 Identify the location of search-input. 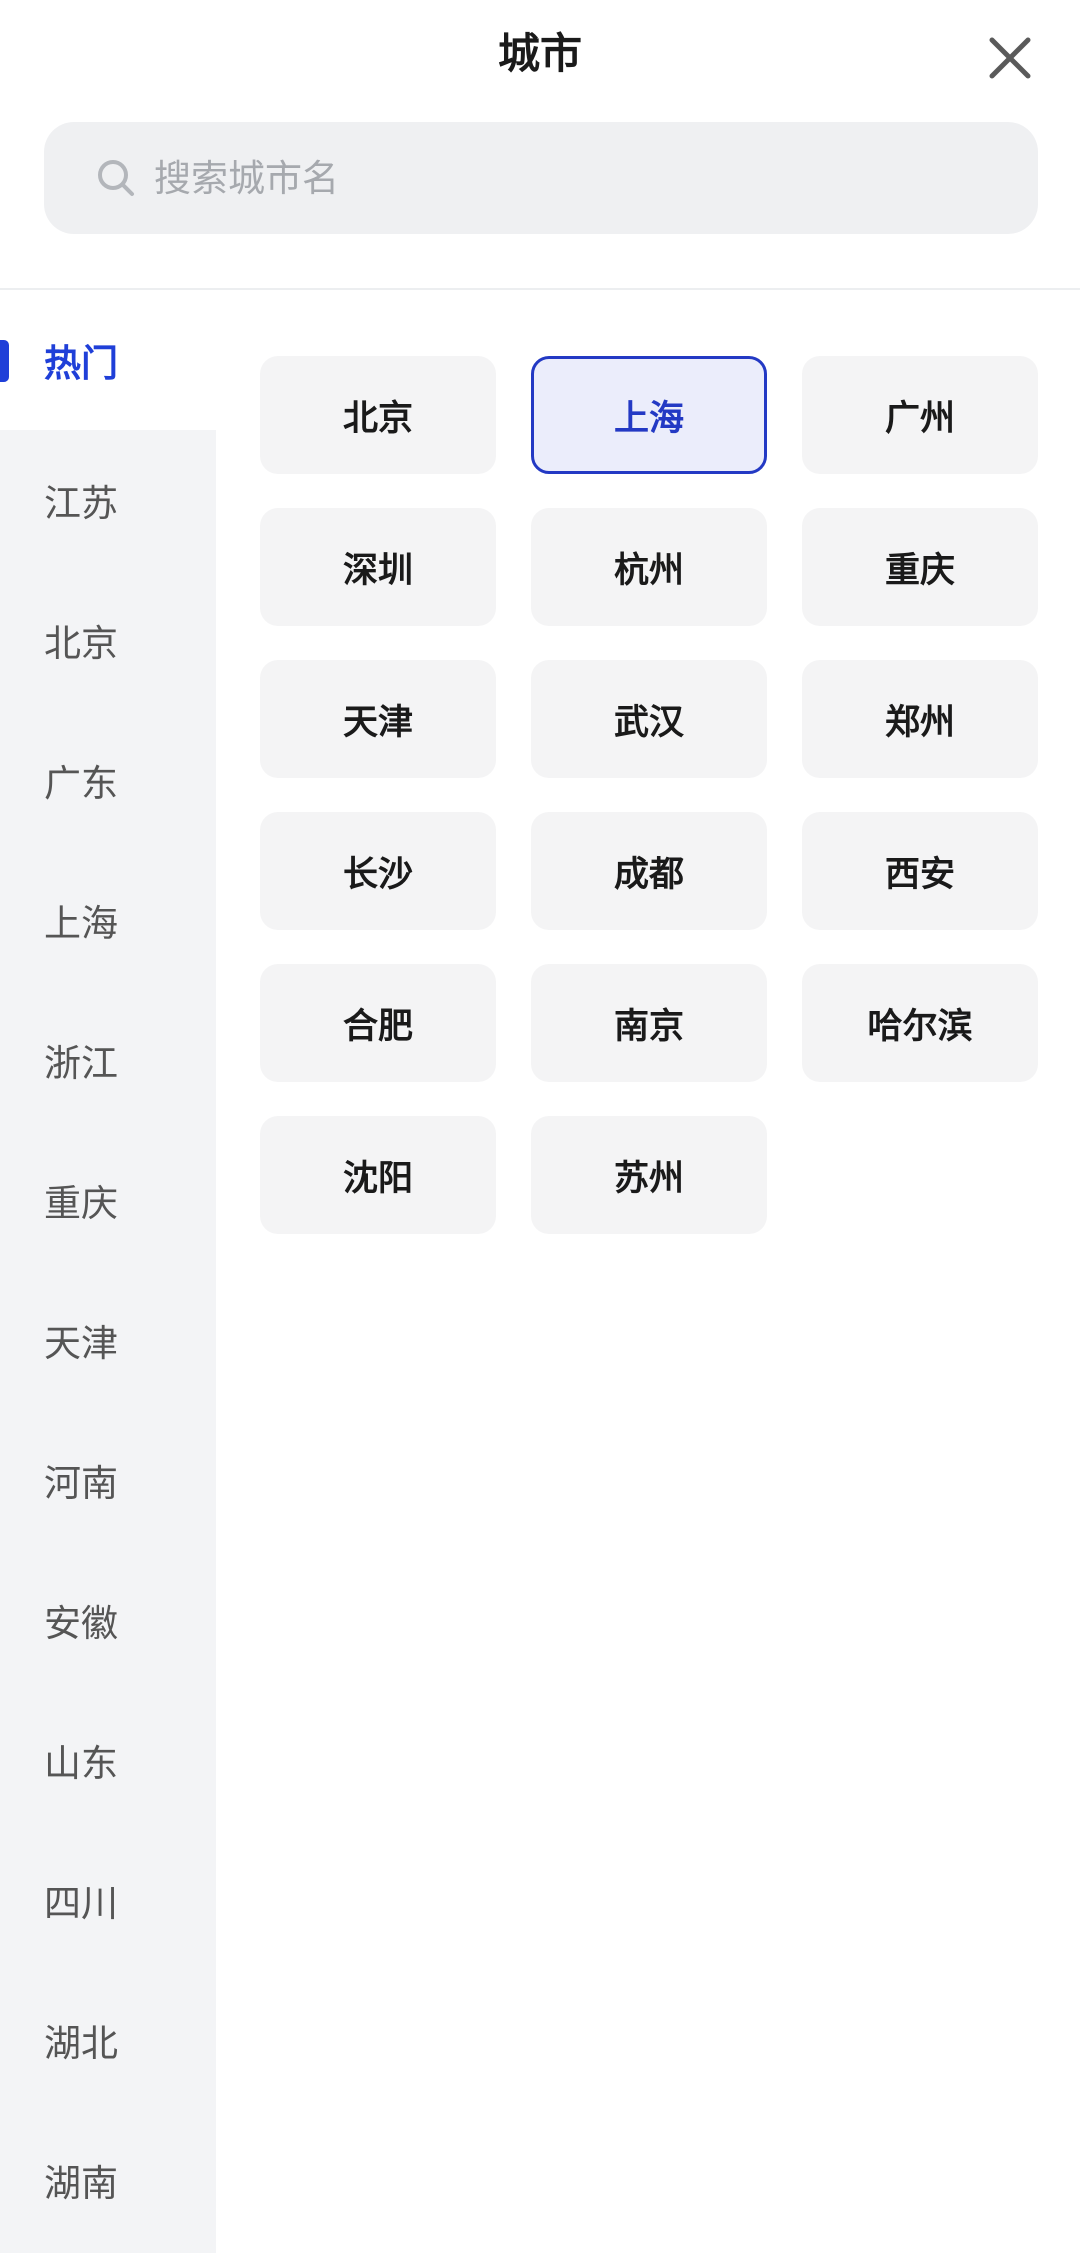
(564, 178).